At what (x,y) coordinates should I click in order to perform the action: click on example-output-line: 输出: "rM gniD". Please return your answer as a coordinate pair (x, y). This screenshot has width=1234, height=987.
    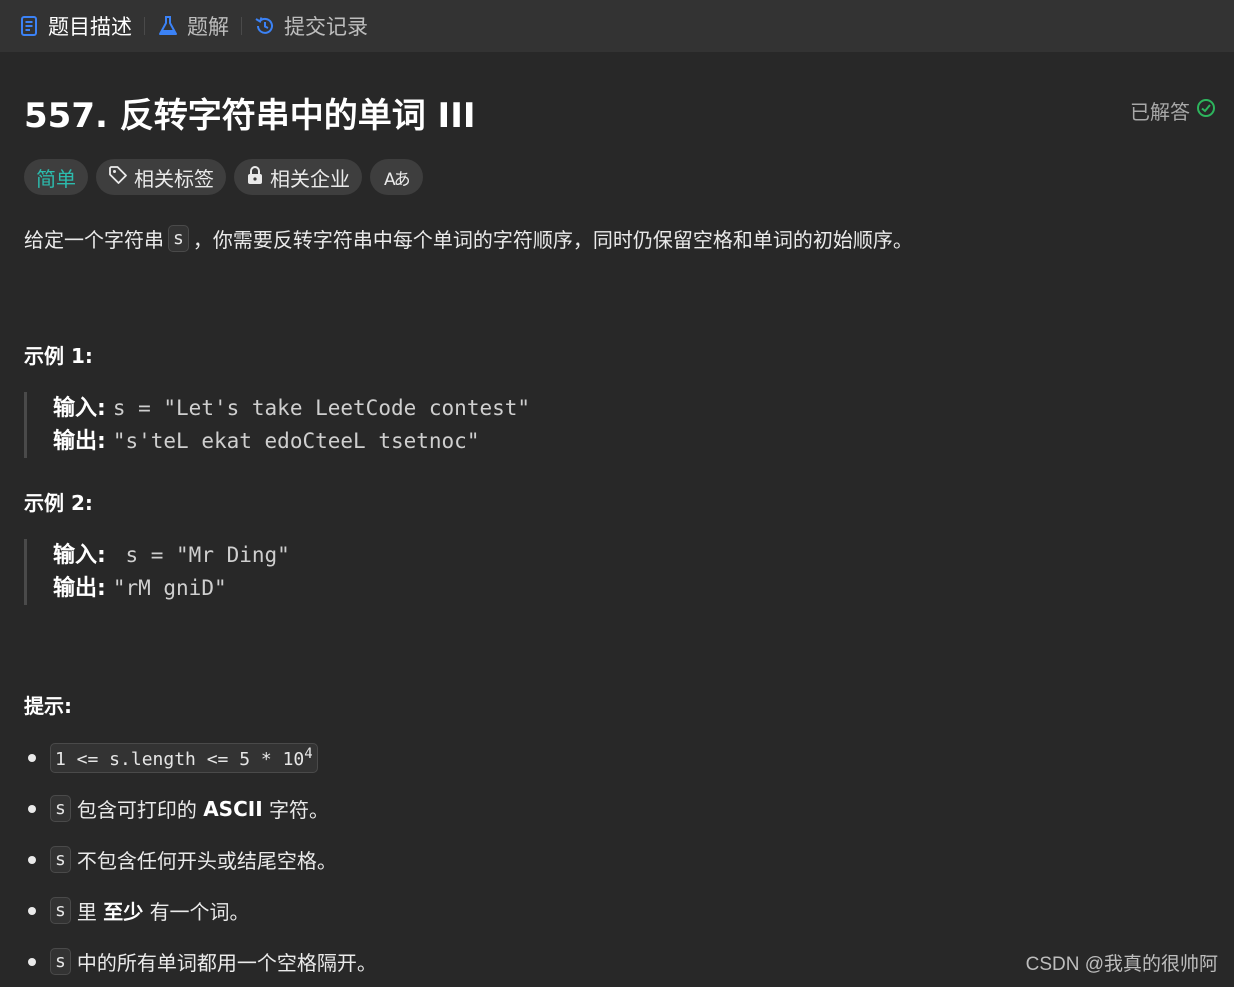
    Looking at the image, I should click on (171, 588).